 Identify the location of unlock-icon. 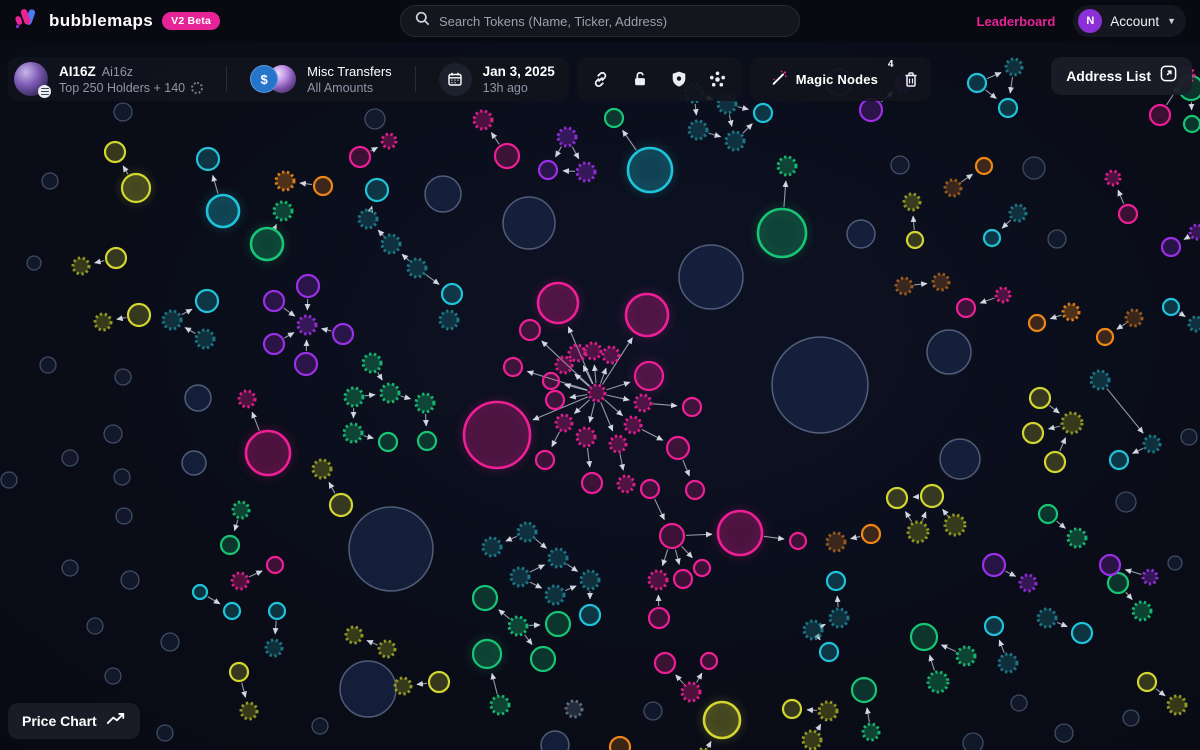
(640, 79).